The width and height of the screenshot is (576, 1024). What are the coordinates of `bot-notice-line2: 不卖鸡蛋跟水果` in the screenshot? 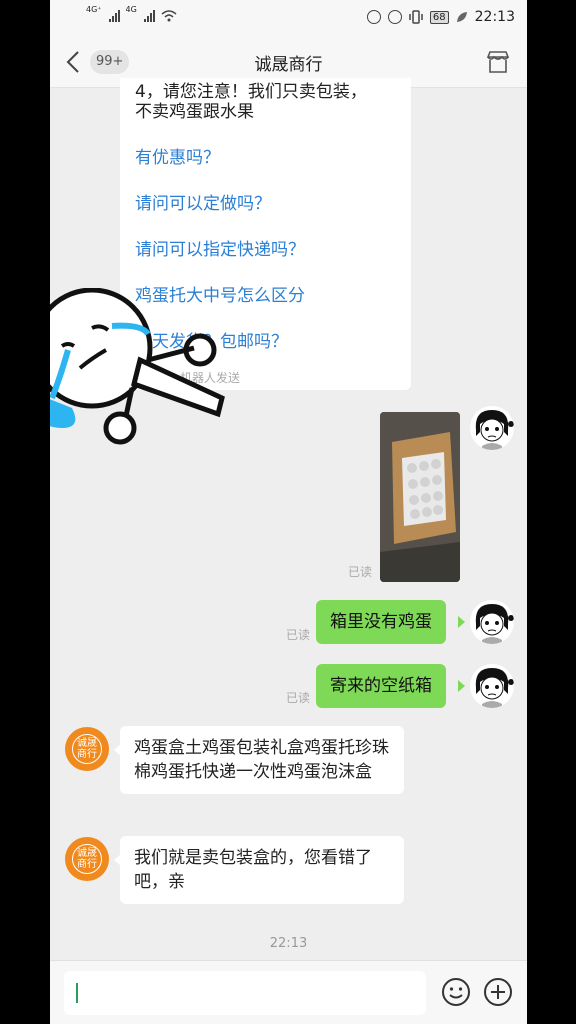 It's located at (194, 112).